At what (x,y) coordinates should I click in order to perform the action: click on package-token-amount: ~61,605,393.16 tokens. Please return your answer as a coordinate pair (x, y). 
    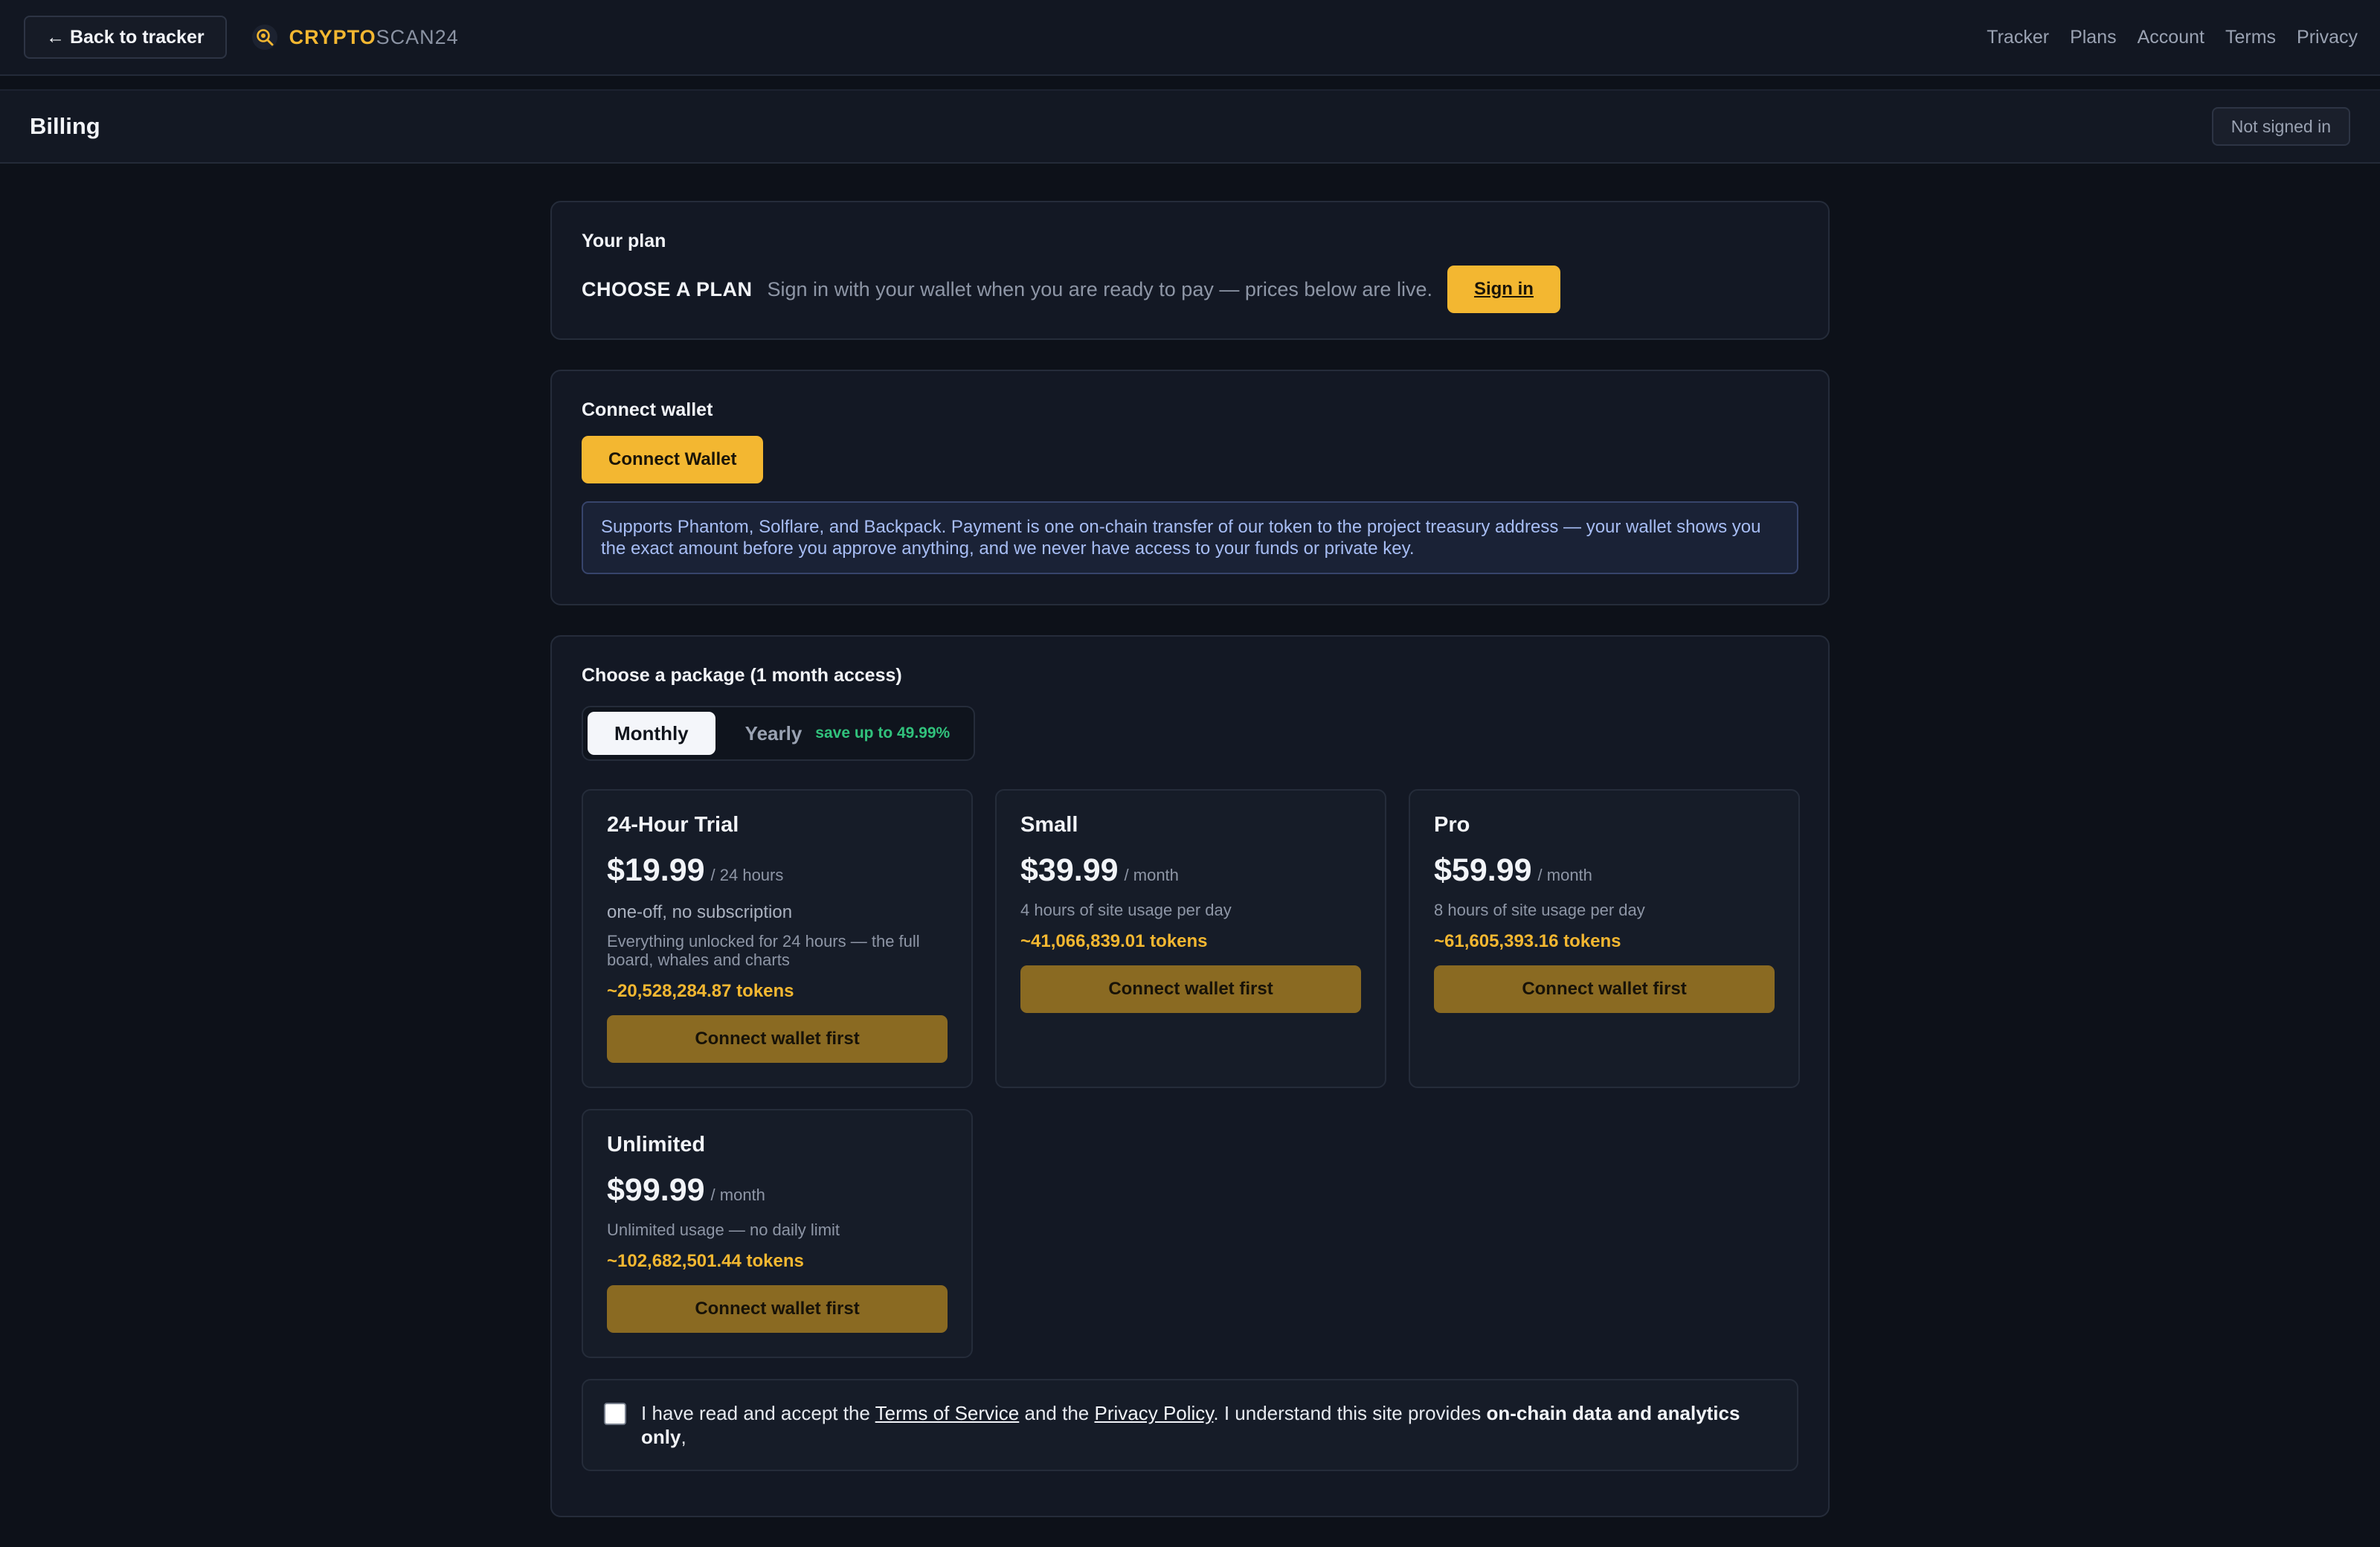
    Looking at the image, I should click on (1528, 941).